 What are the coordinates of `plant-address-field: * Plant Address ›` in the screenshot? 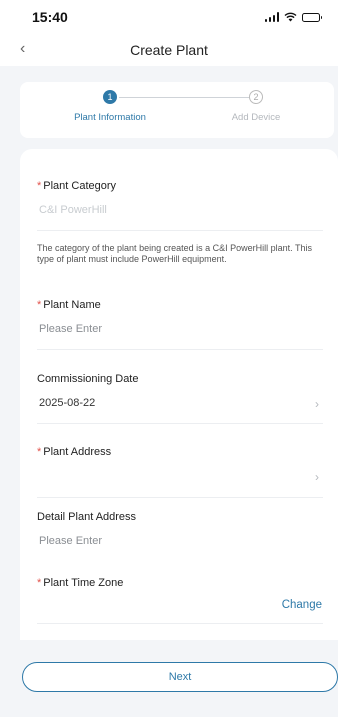 It's located at (180, 465).